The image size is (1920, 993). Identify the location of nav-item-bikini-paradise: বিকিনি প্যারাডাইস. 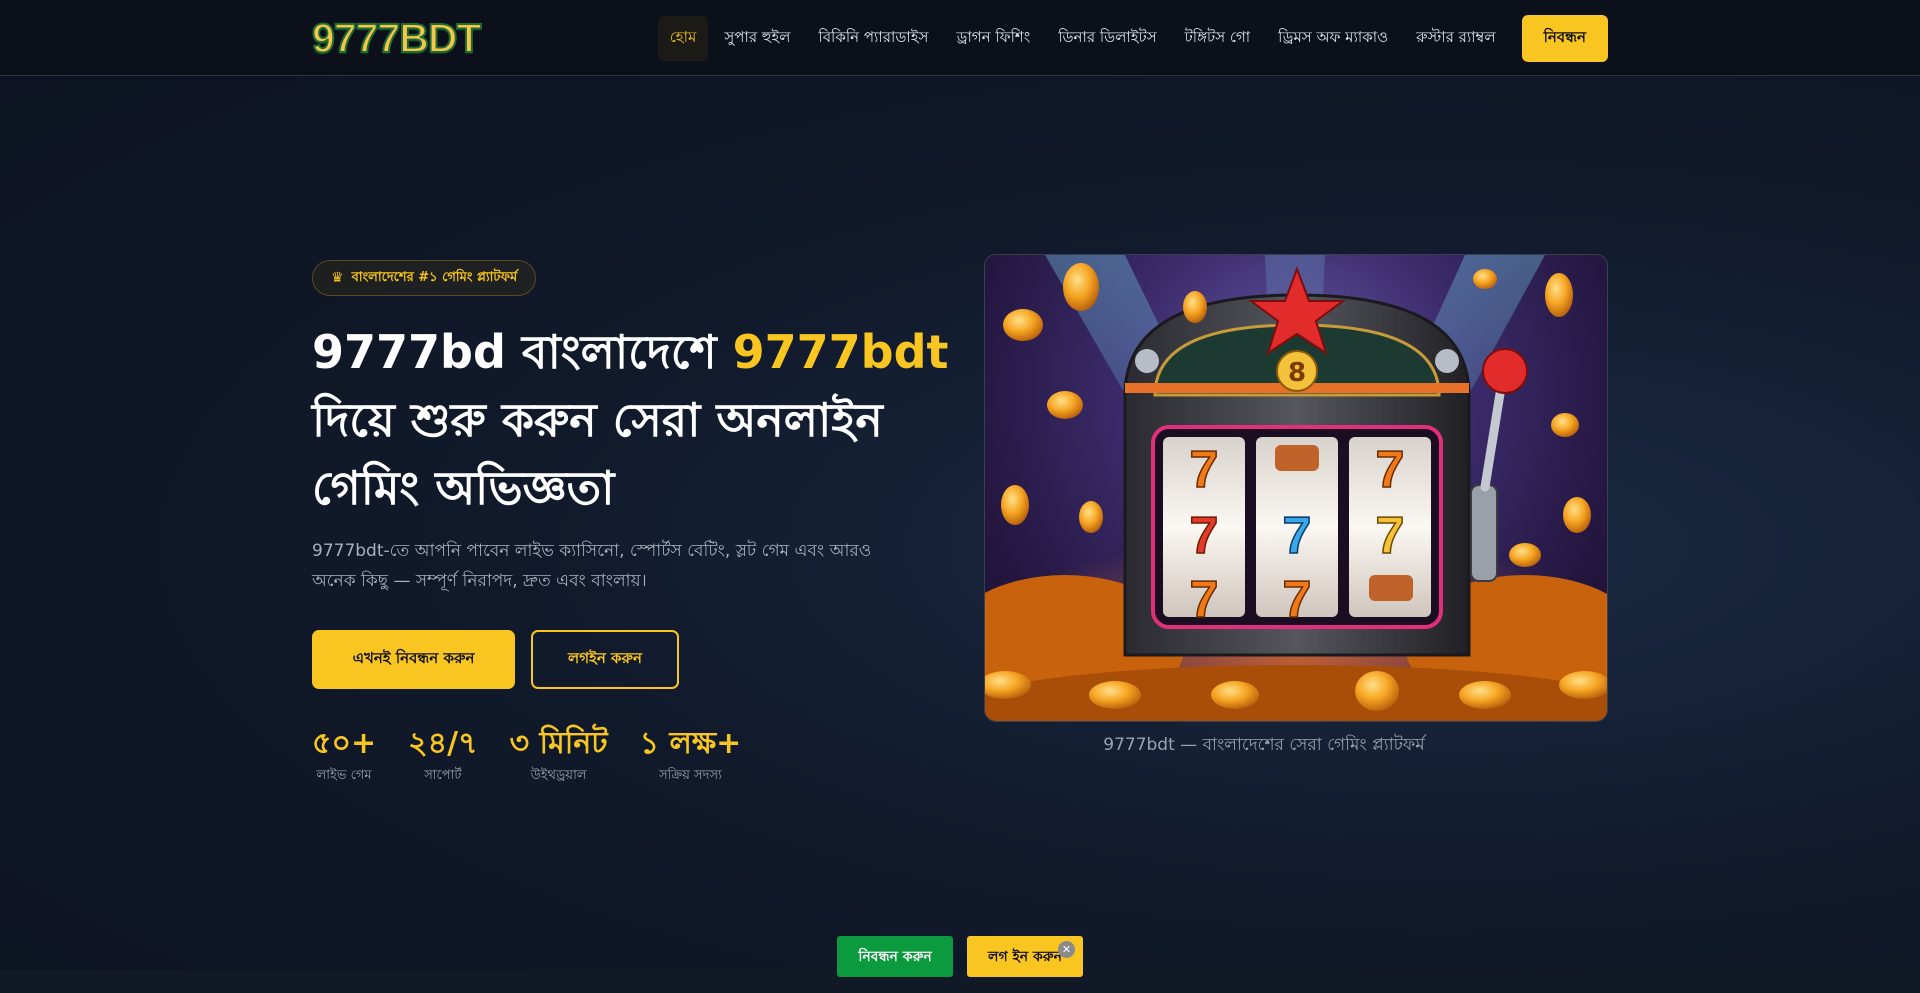
(873, 38).